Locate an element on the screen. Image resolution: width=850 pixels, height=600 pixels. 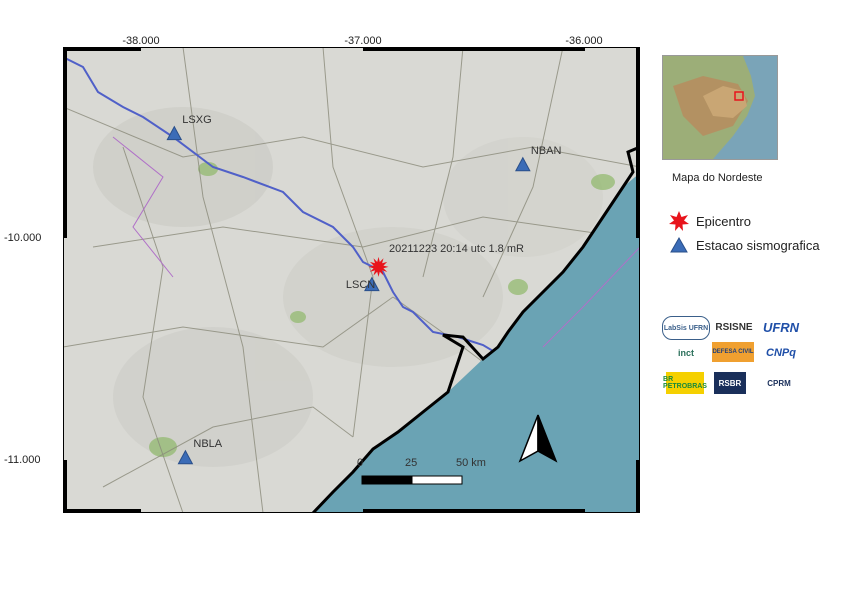
epicenter-legend-icon is located at coordinates (679, 221).